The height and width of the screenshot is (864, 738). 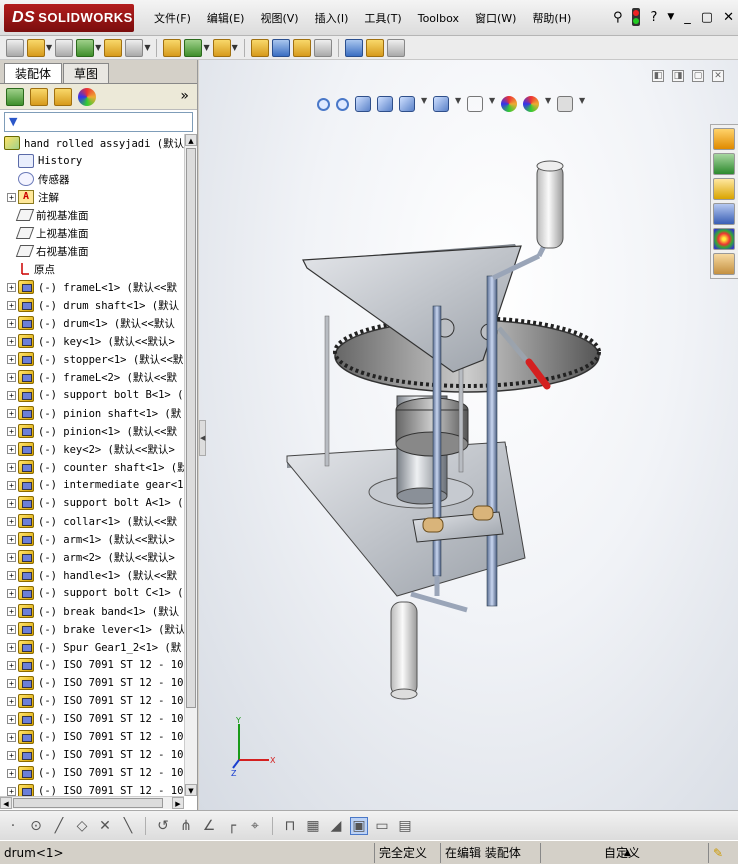 I want to click on tree-component-item: + (-) key<2> (默认<<默认>, so click(x=92, y=449).